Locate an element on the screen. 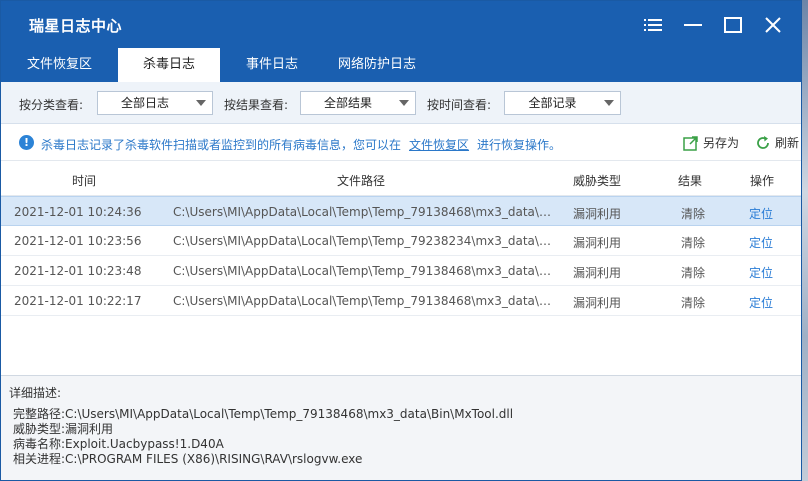 This screenshot has width=808, height=481. row-time: 2021-12-01 10:23:48 is located at coordinates (78, 271).